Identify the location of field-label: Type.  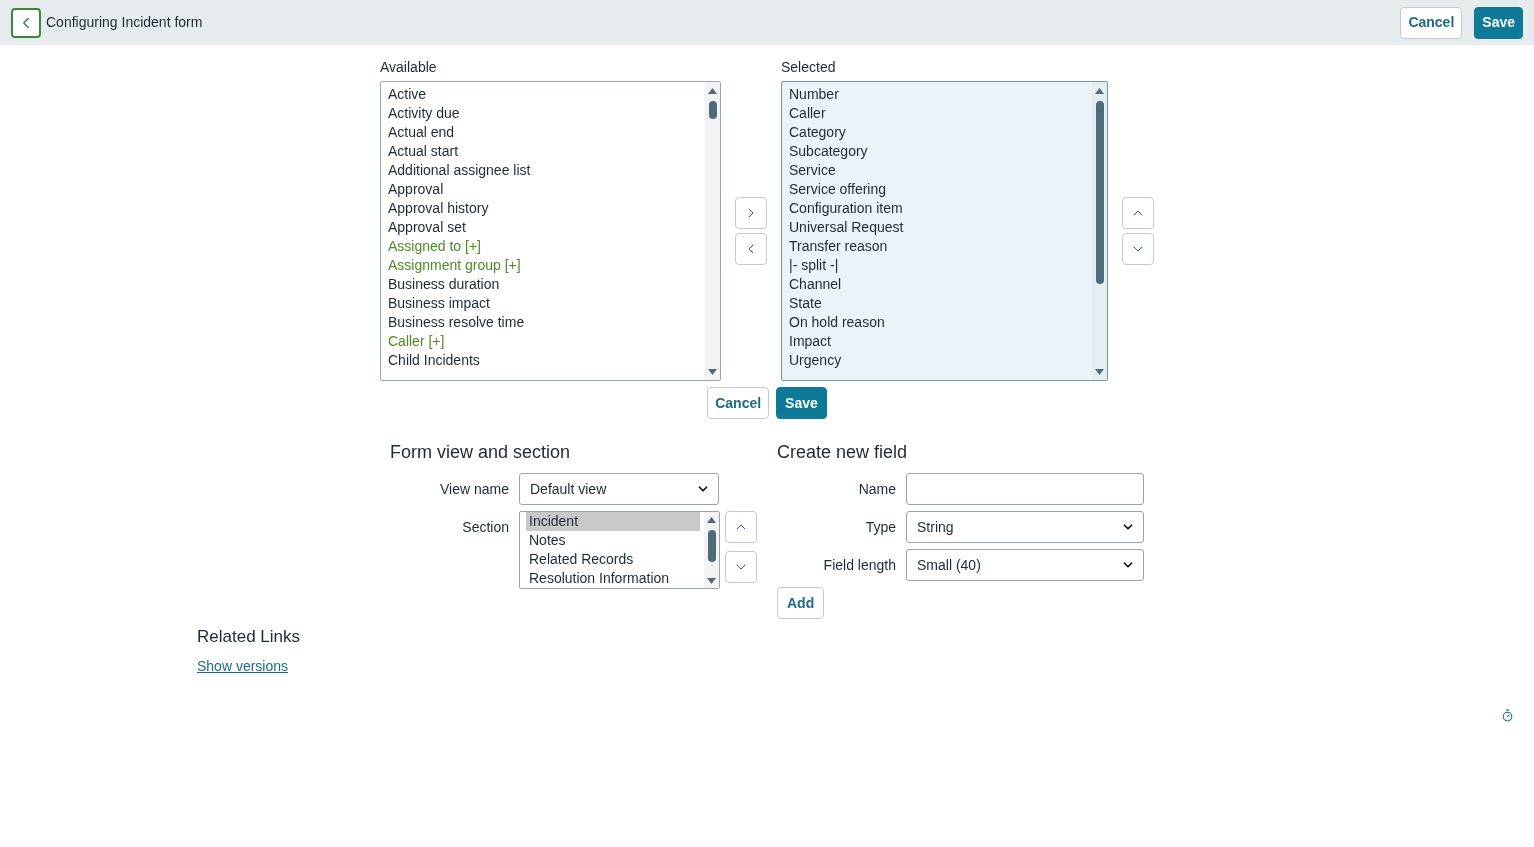
(880, 527).